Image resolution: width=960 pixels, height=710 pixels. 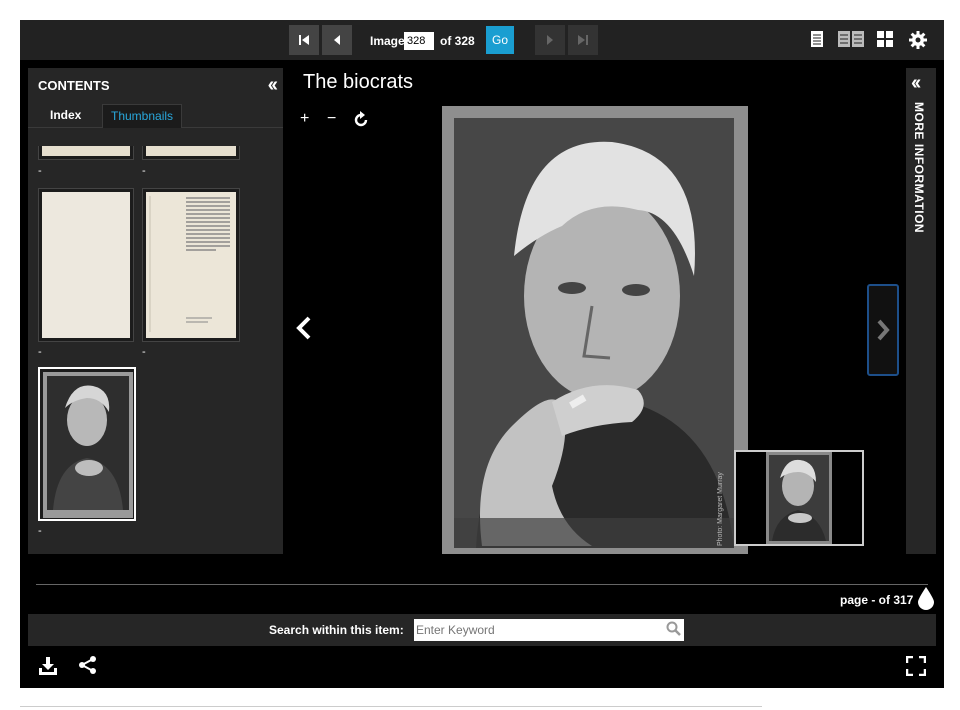 I want to click on previous-image-arrow-icon, so click(x=304, y=331).